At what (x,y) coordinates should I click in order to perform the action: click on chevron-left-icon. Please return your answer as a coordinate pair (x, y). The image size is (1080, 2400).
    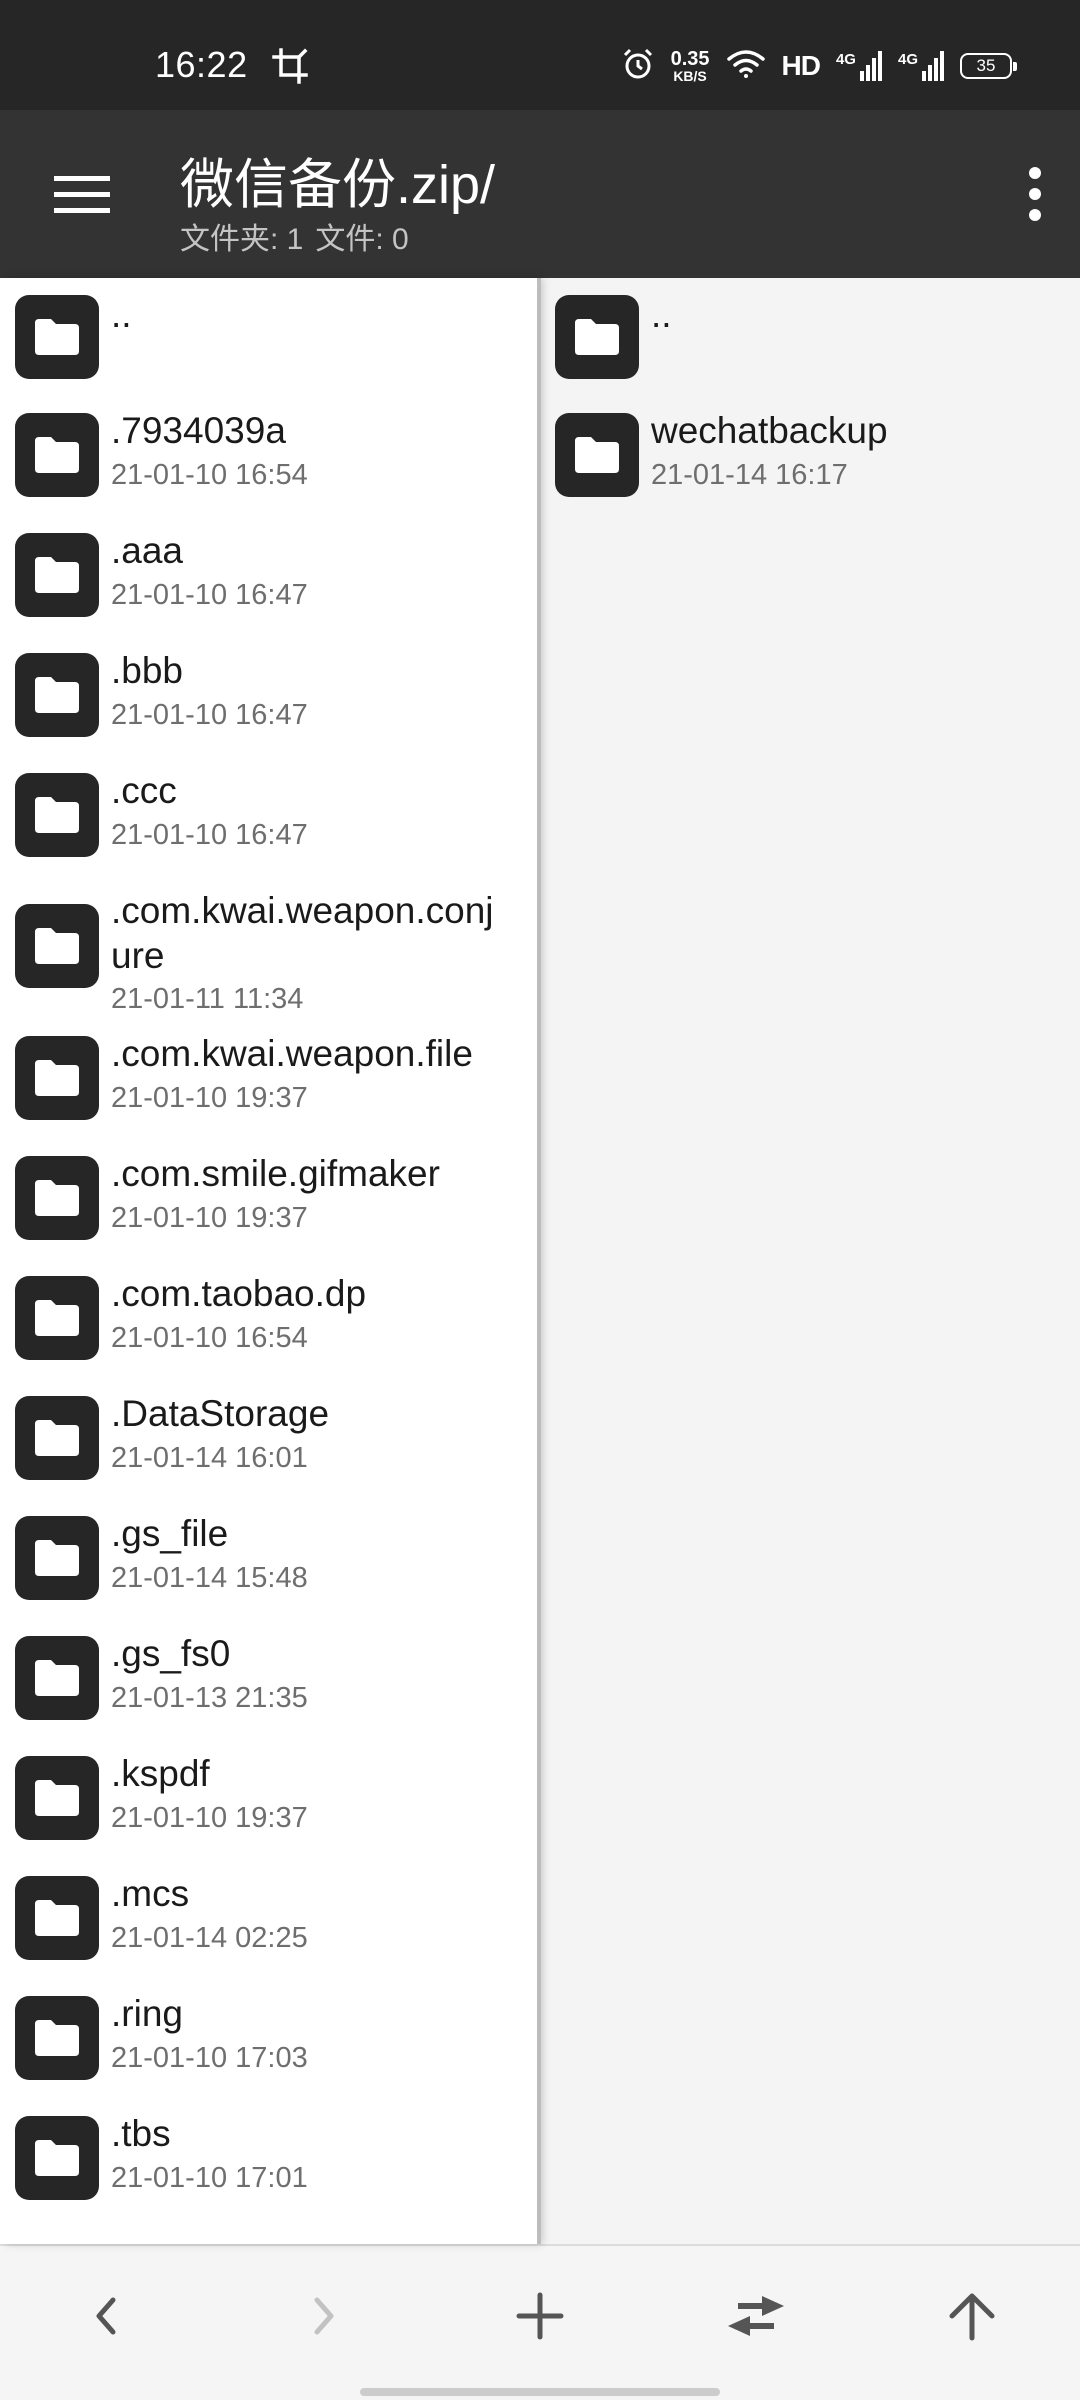
    Looking at the image, I should click on (106, 2316).